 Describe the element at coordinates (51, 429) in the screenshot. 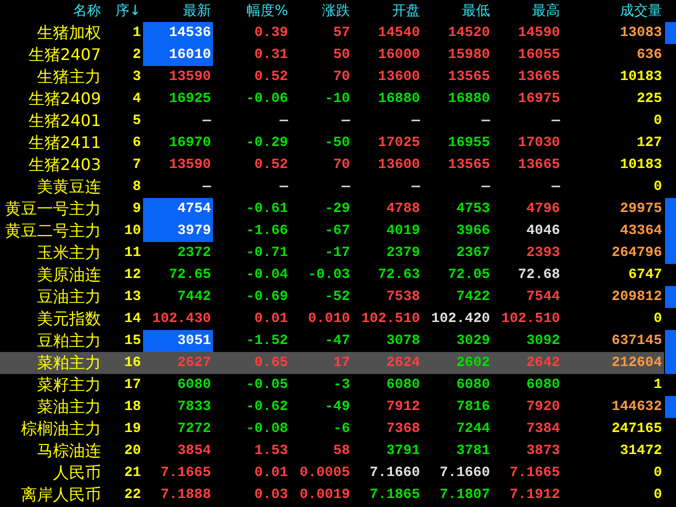

I see `instrument-name: 棕榈油主力` at that location.